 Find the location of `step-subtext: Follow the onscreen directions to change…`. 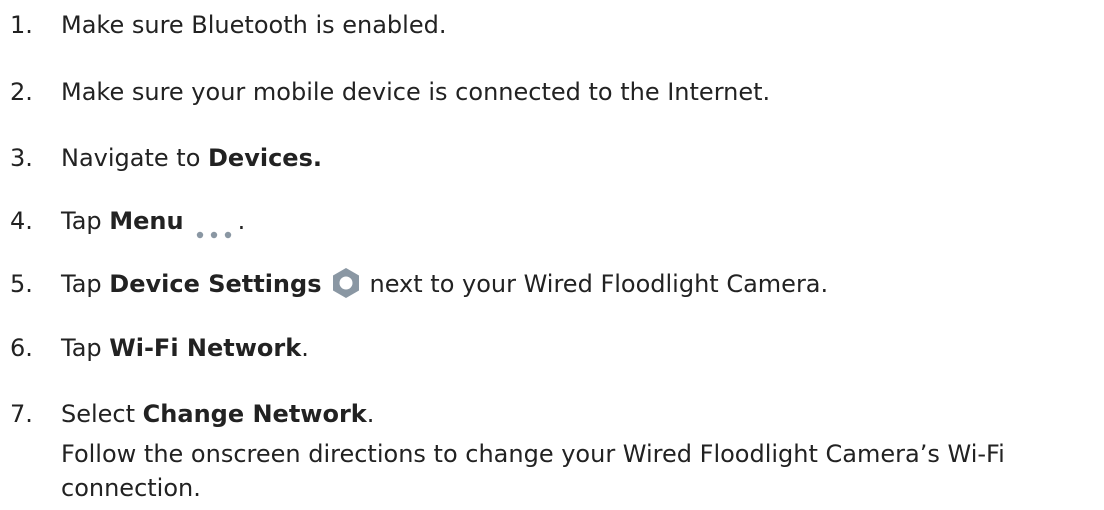

step-subtext: Follow the onscreen directions to change… is located at coordinates (533, 471).